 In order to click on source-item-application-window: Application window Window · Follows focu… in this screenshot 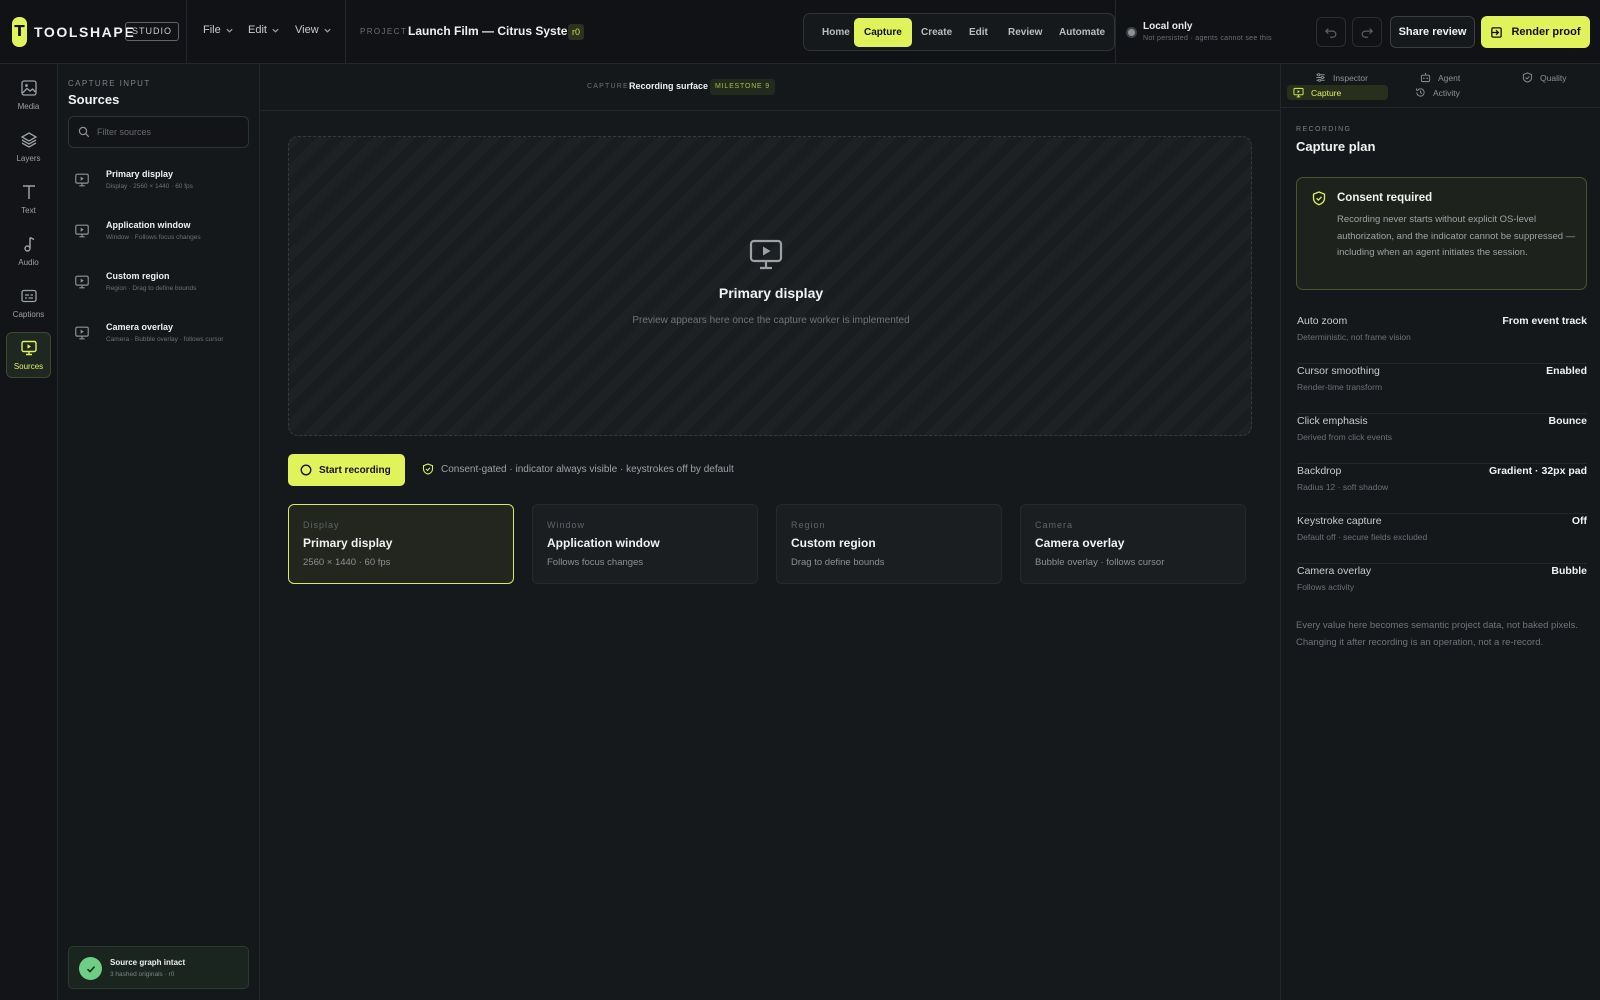, I will do `click(164, 238)`.